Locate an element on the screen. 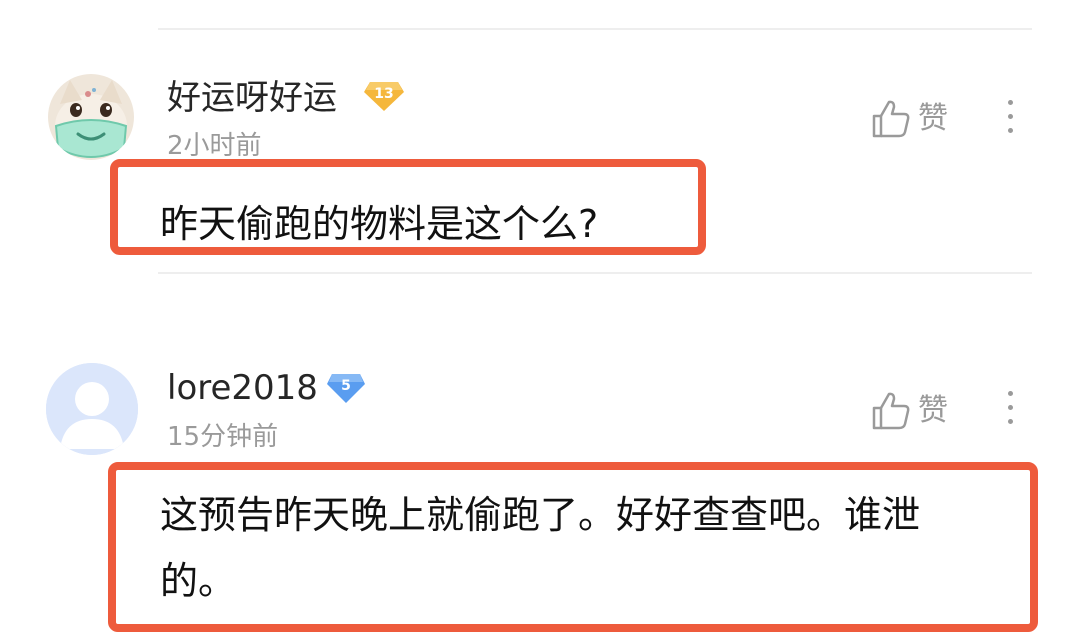 The image size is (1080, 632). level-number: 13 is located at coordinates (384, 94).